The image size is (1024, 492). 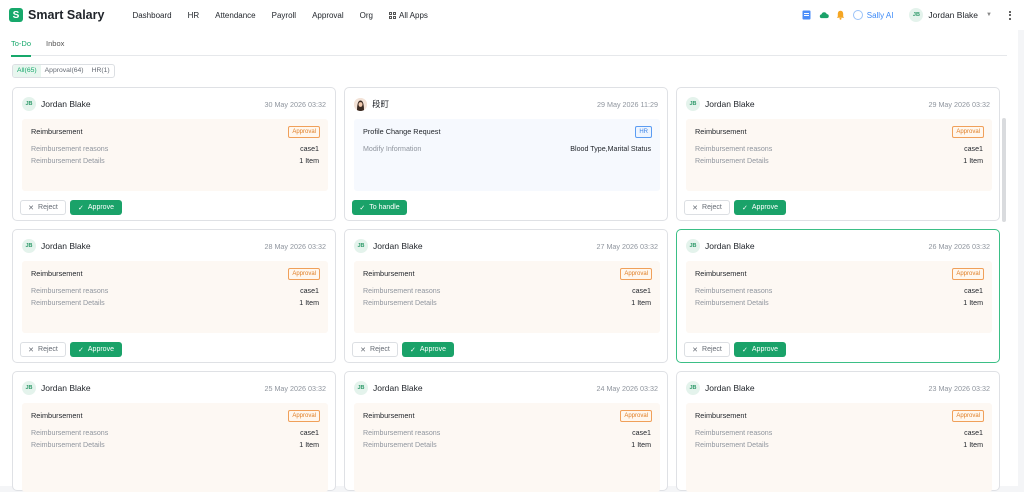 I want to click on nav-approval: Approval, so click(x=328, y=15).